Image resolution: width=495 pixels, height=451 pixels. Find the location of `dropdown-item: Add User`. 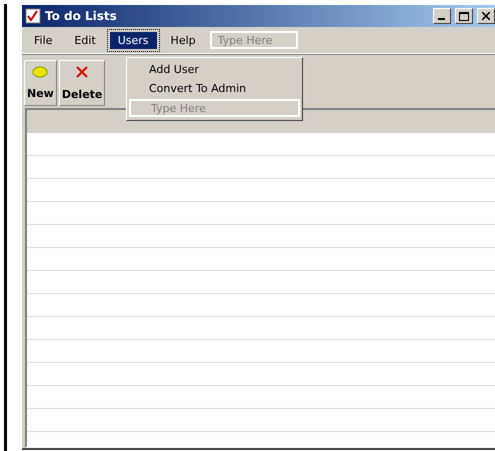

dropdown-item: Add User is located at coordinates (214, 69).